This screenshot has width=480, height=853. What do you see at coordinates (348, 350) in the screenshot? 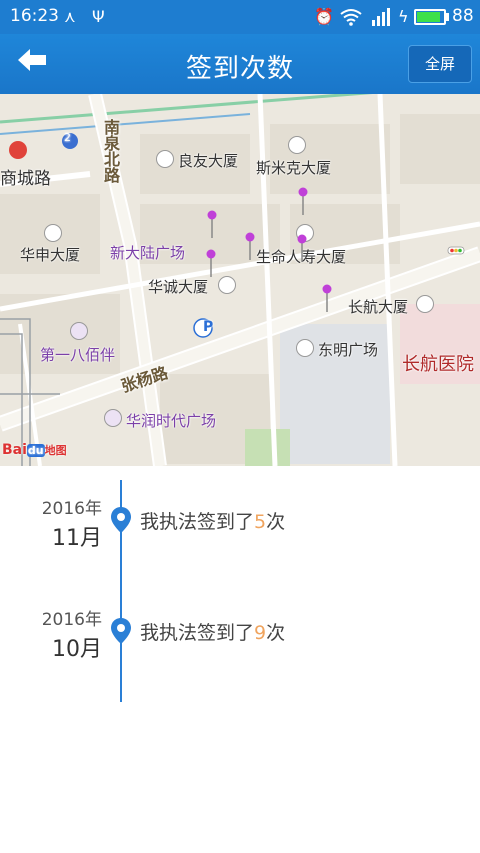
I see `map-poi-dongming: 东明广场` at bounding box center [348, 350].